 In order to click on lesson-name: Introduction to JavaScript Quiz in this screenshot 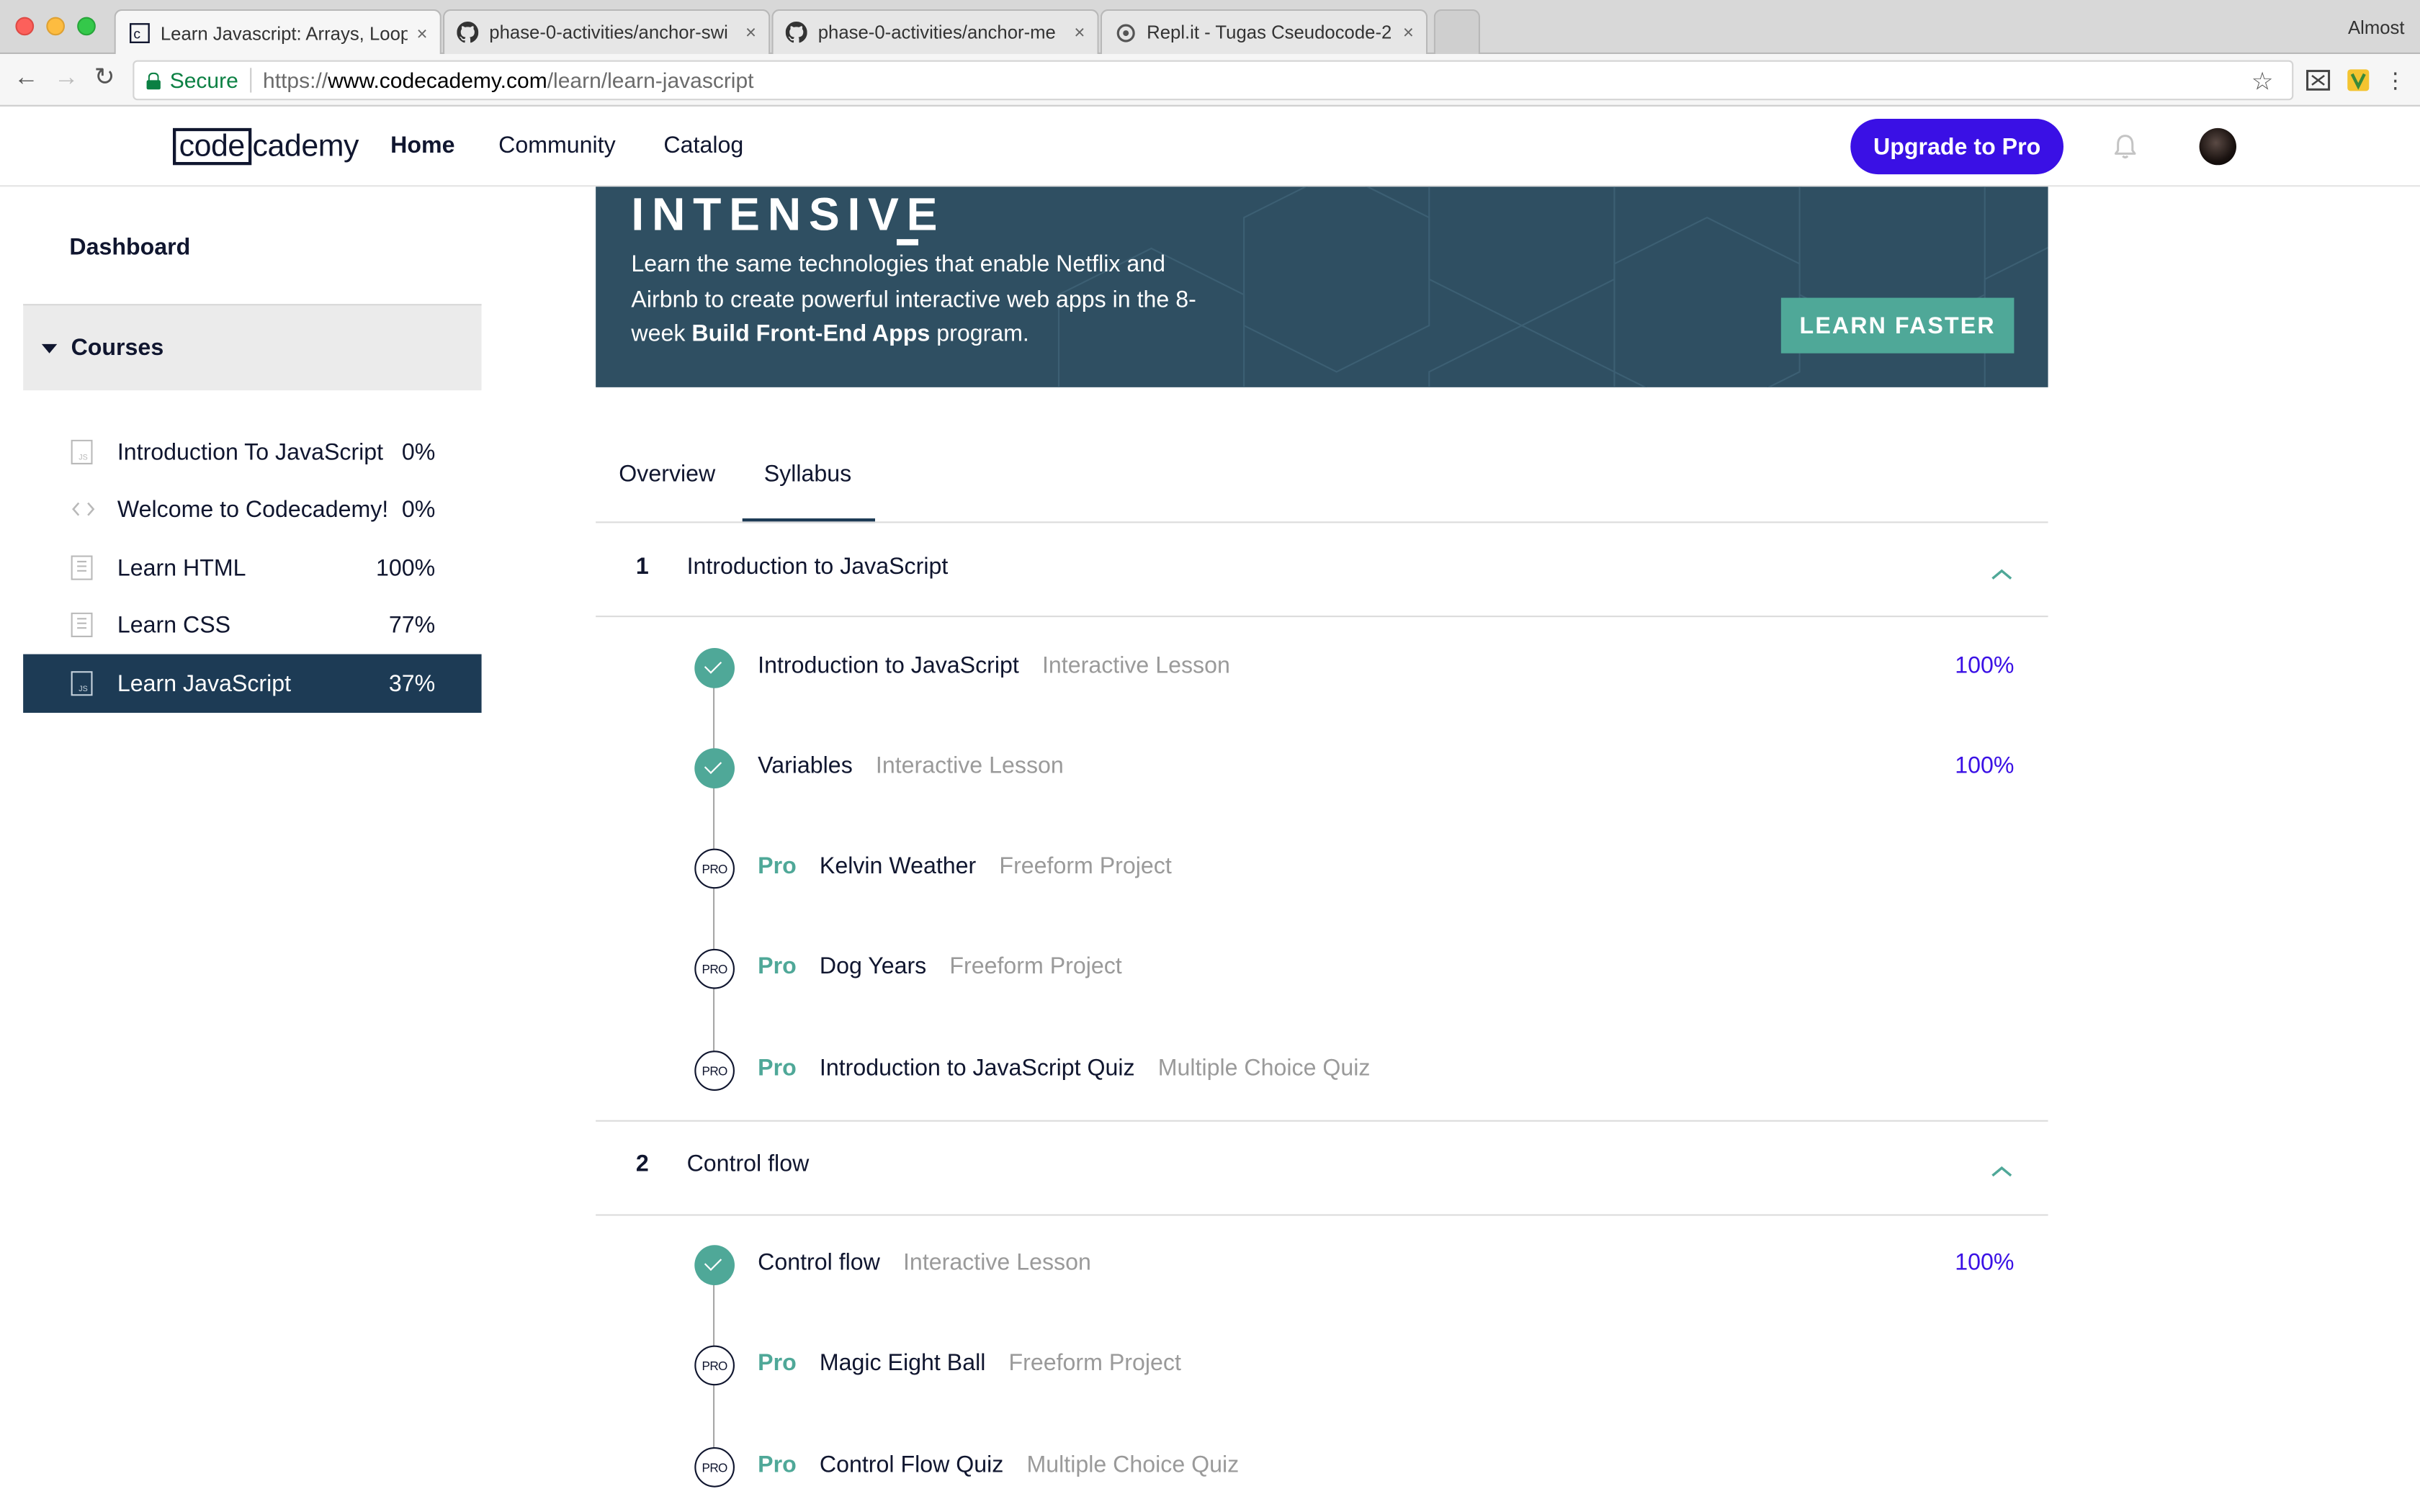, I will do `click(977, 1068)`.